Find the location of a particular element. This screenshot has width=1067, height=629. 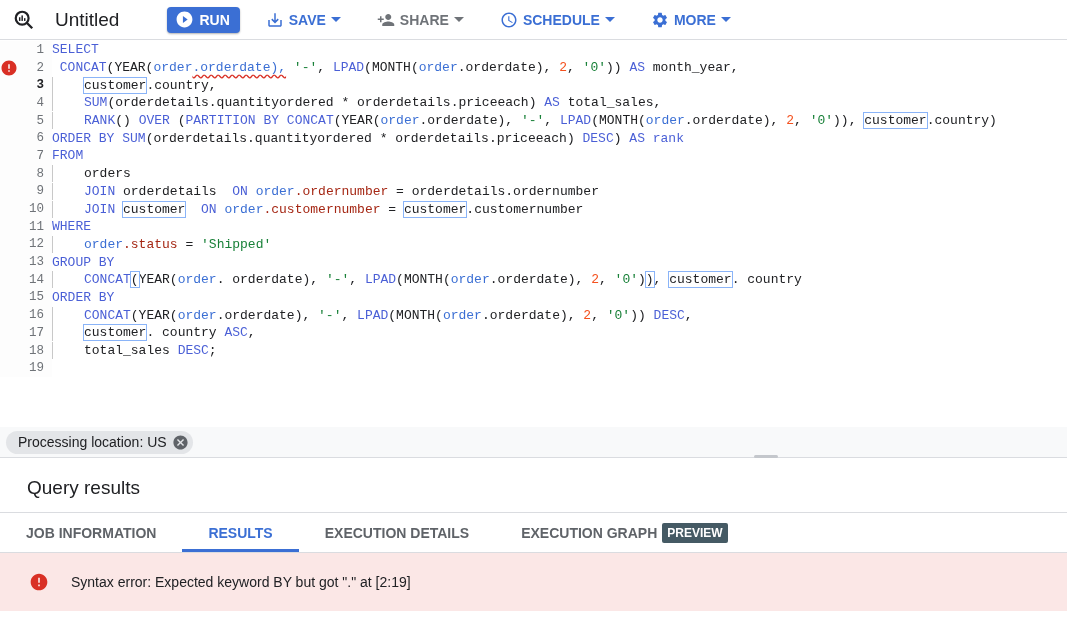

line-number: 2 is located at coordinates (40, 67).